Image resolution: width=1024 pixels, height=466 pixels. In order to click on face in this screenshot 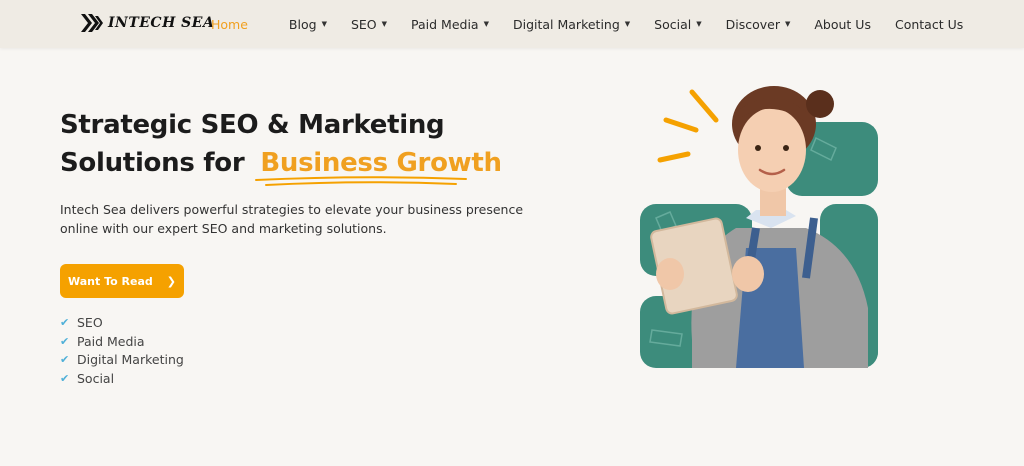, I will do `click(772, 150)`.